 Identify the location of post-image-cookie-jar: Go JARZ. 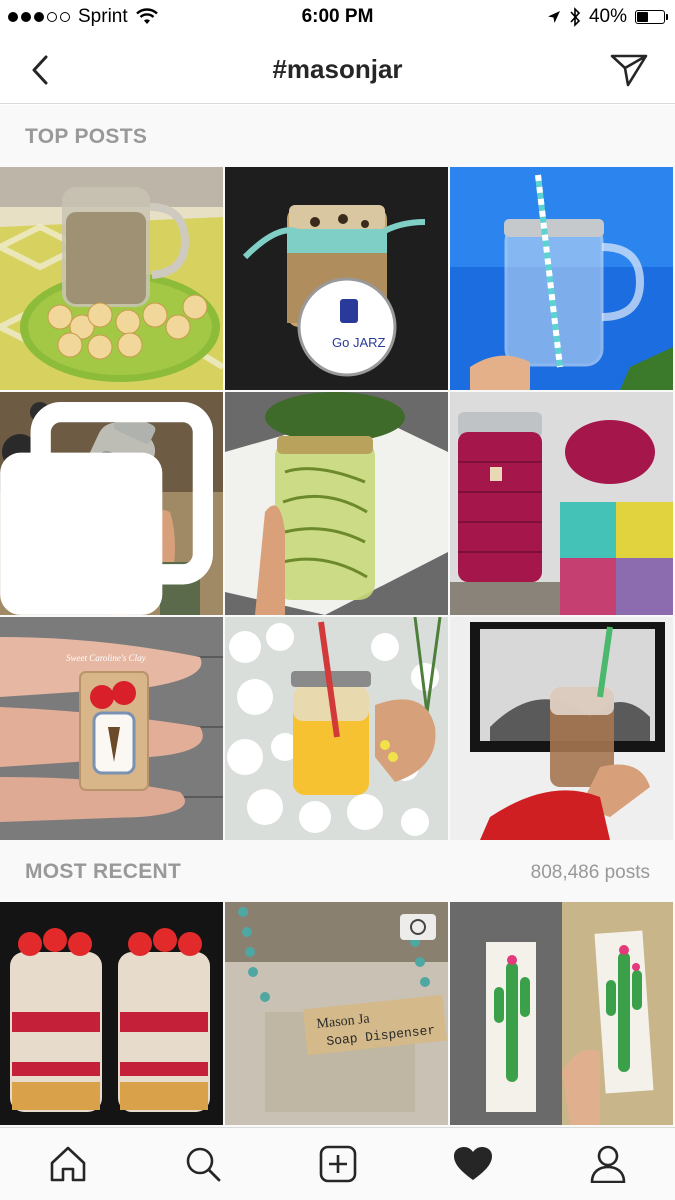
(336, 278).